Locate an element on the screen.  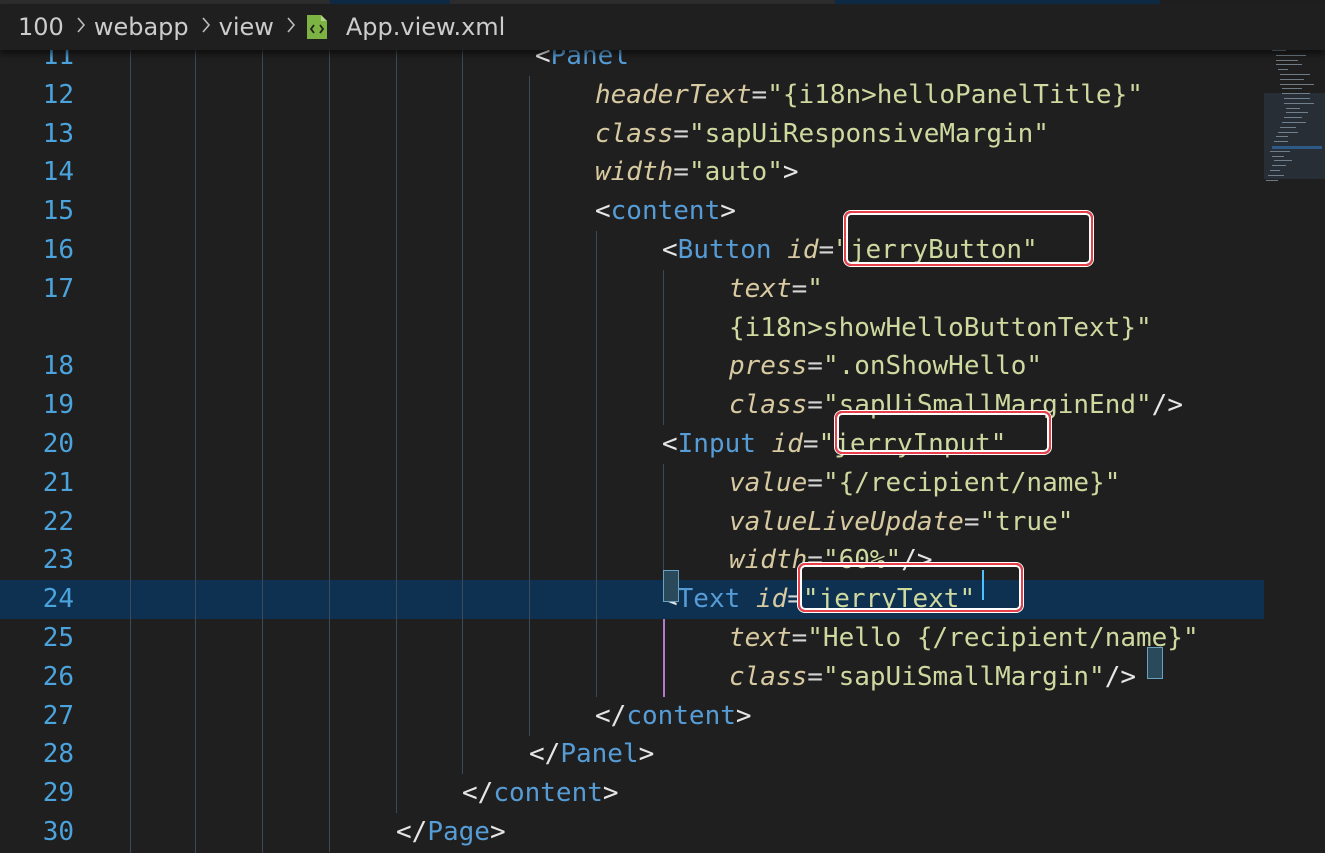
code-text: valueLiveUpdate="true" is located at coordinates (901, 522).